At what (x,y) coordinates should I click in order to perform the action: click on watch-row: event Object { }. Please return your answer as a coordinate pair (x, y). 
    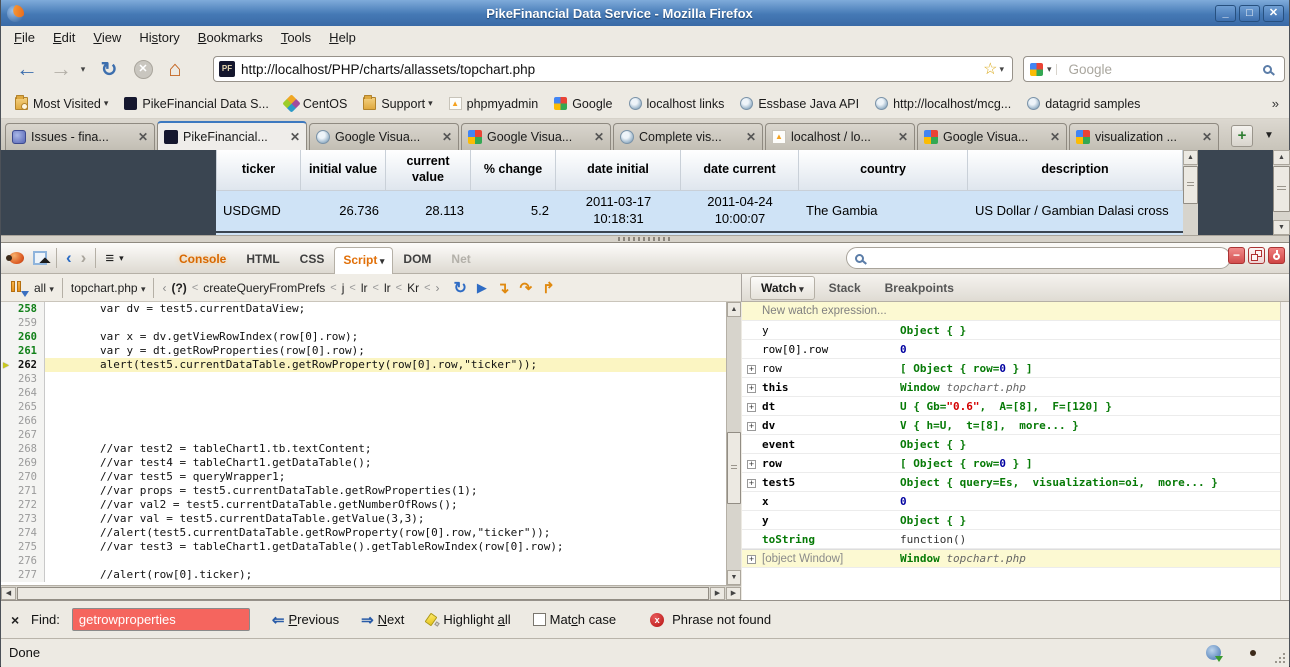
    Looking at the image, I should click on (1015, 444).